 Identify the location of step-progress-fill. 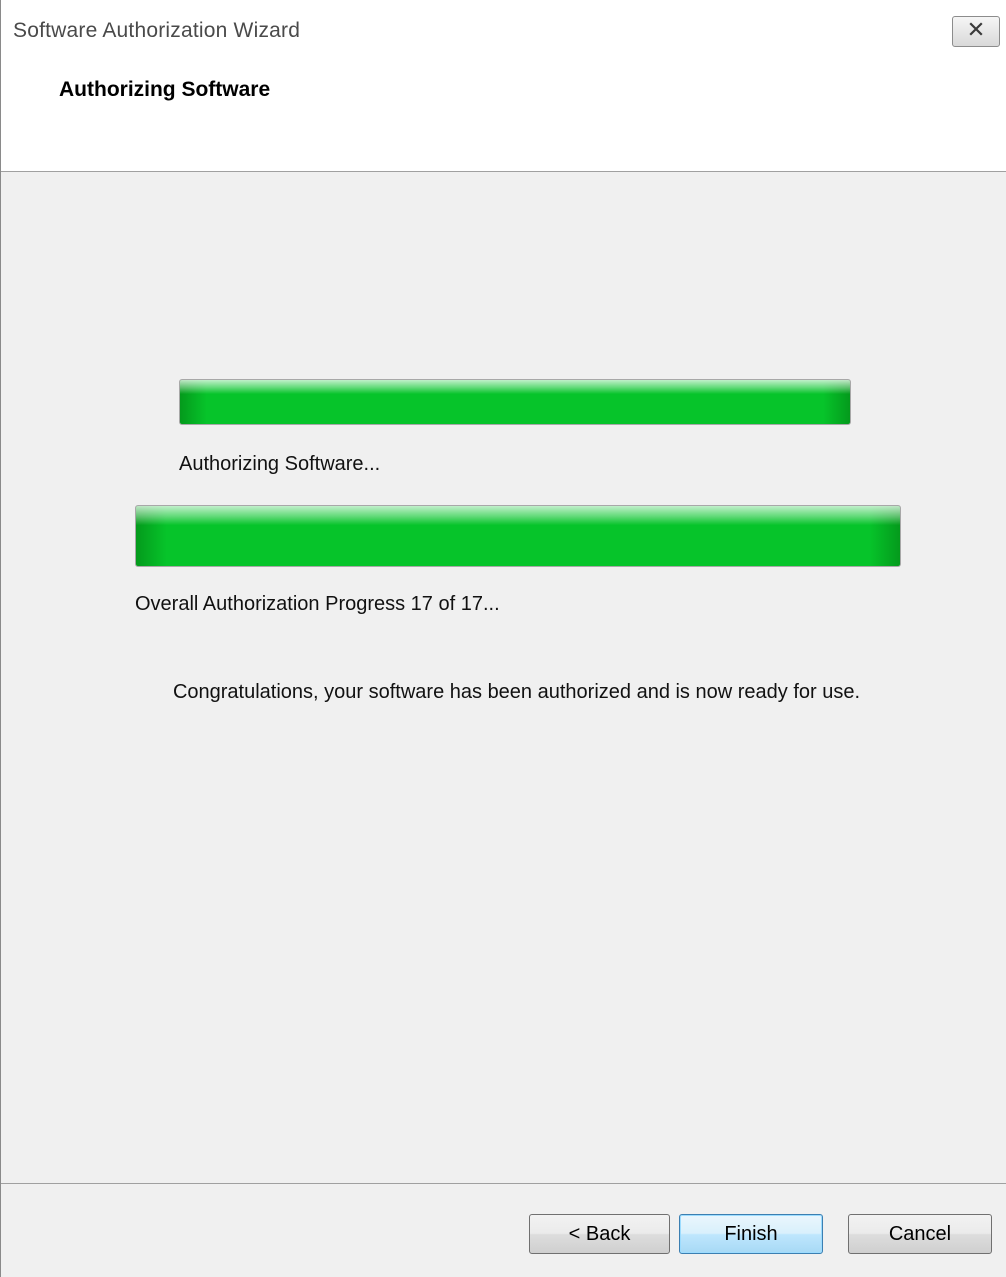
(515, 402).